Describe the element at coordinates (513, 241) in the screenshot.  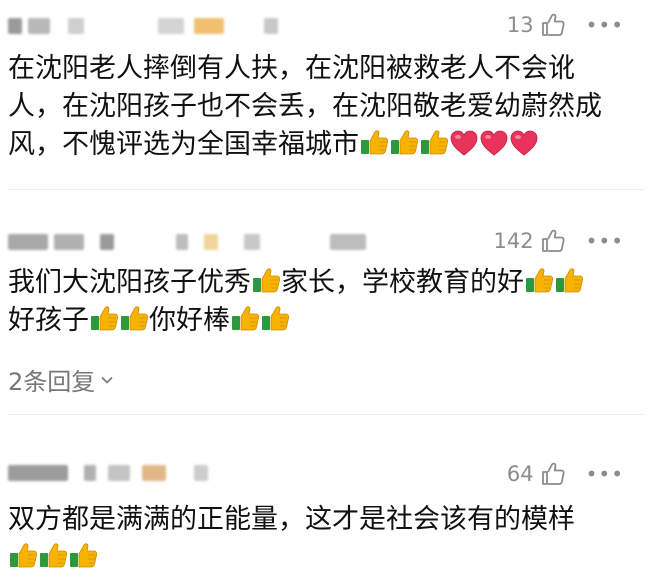
I see `like-count: 142` at that location.